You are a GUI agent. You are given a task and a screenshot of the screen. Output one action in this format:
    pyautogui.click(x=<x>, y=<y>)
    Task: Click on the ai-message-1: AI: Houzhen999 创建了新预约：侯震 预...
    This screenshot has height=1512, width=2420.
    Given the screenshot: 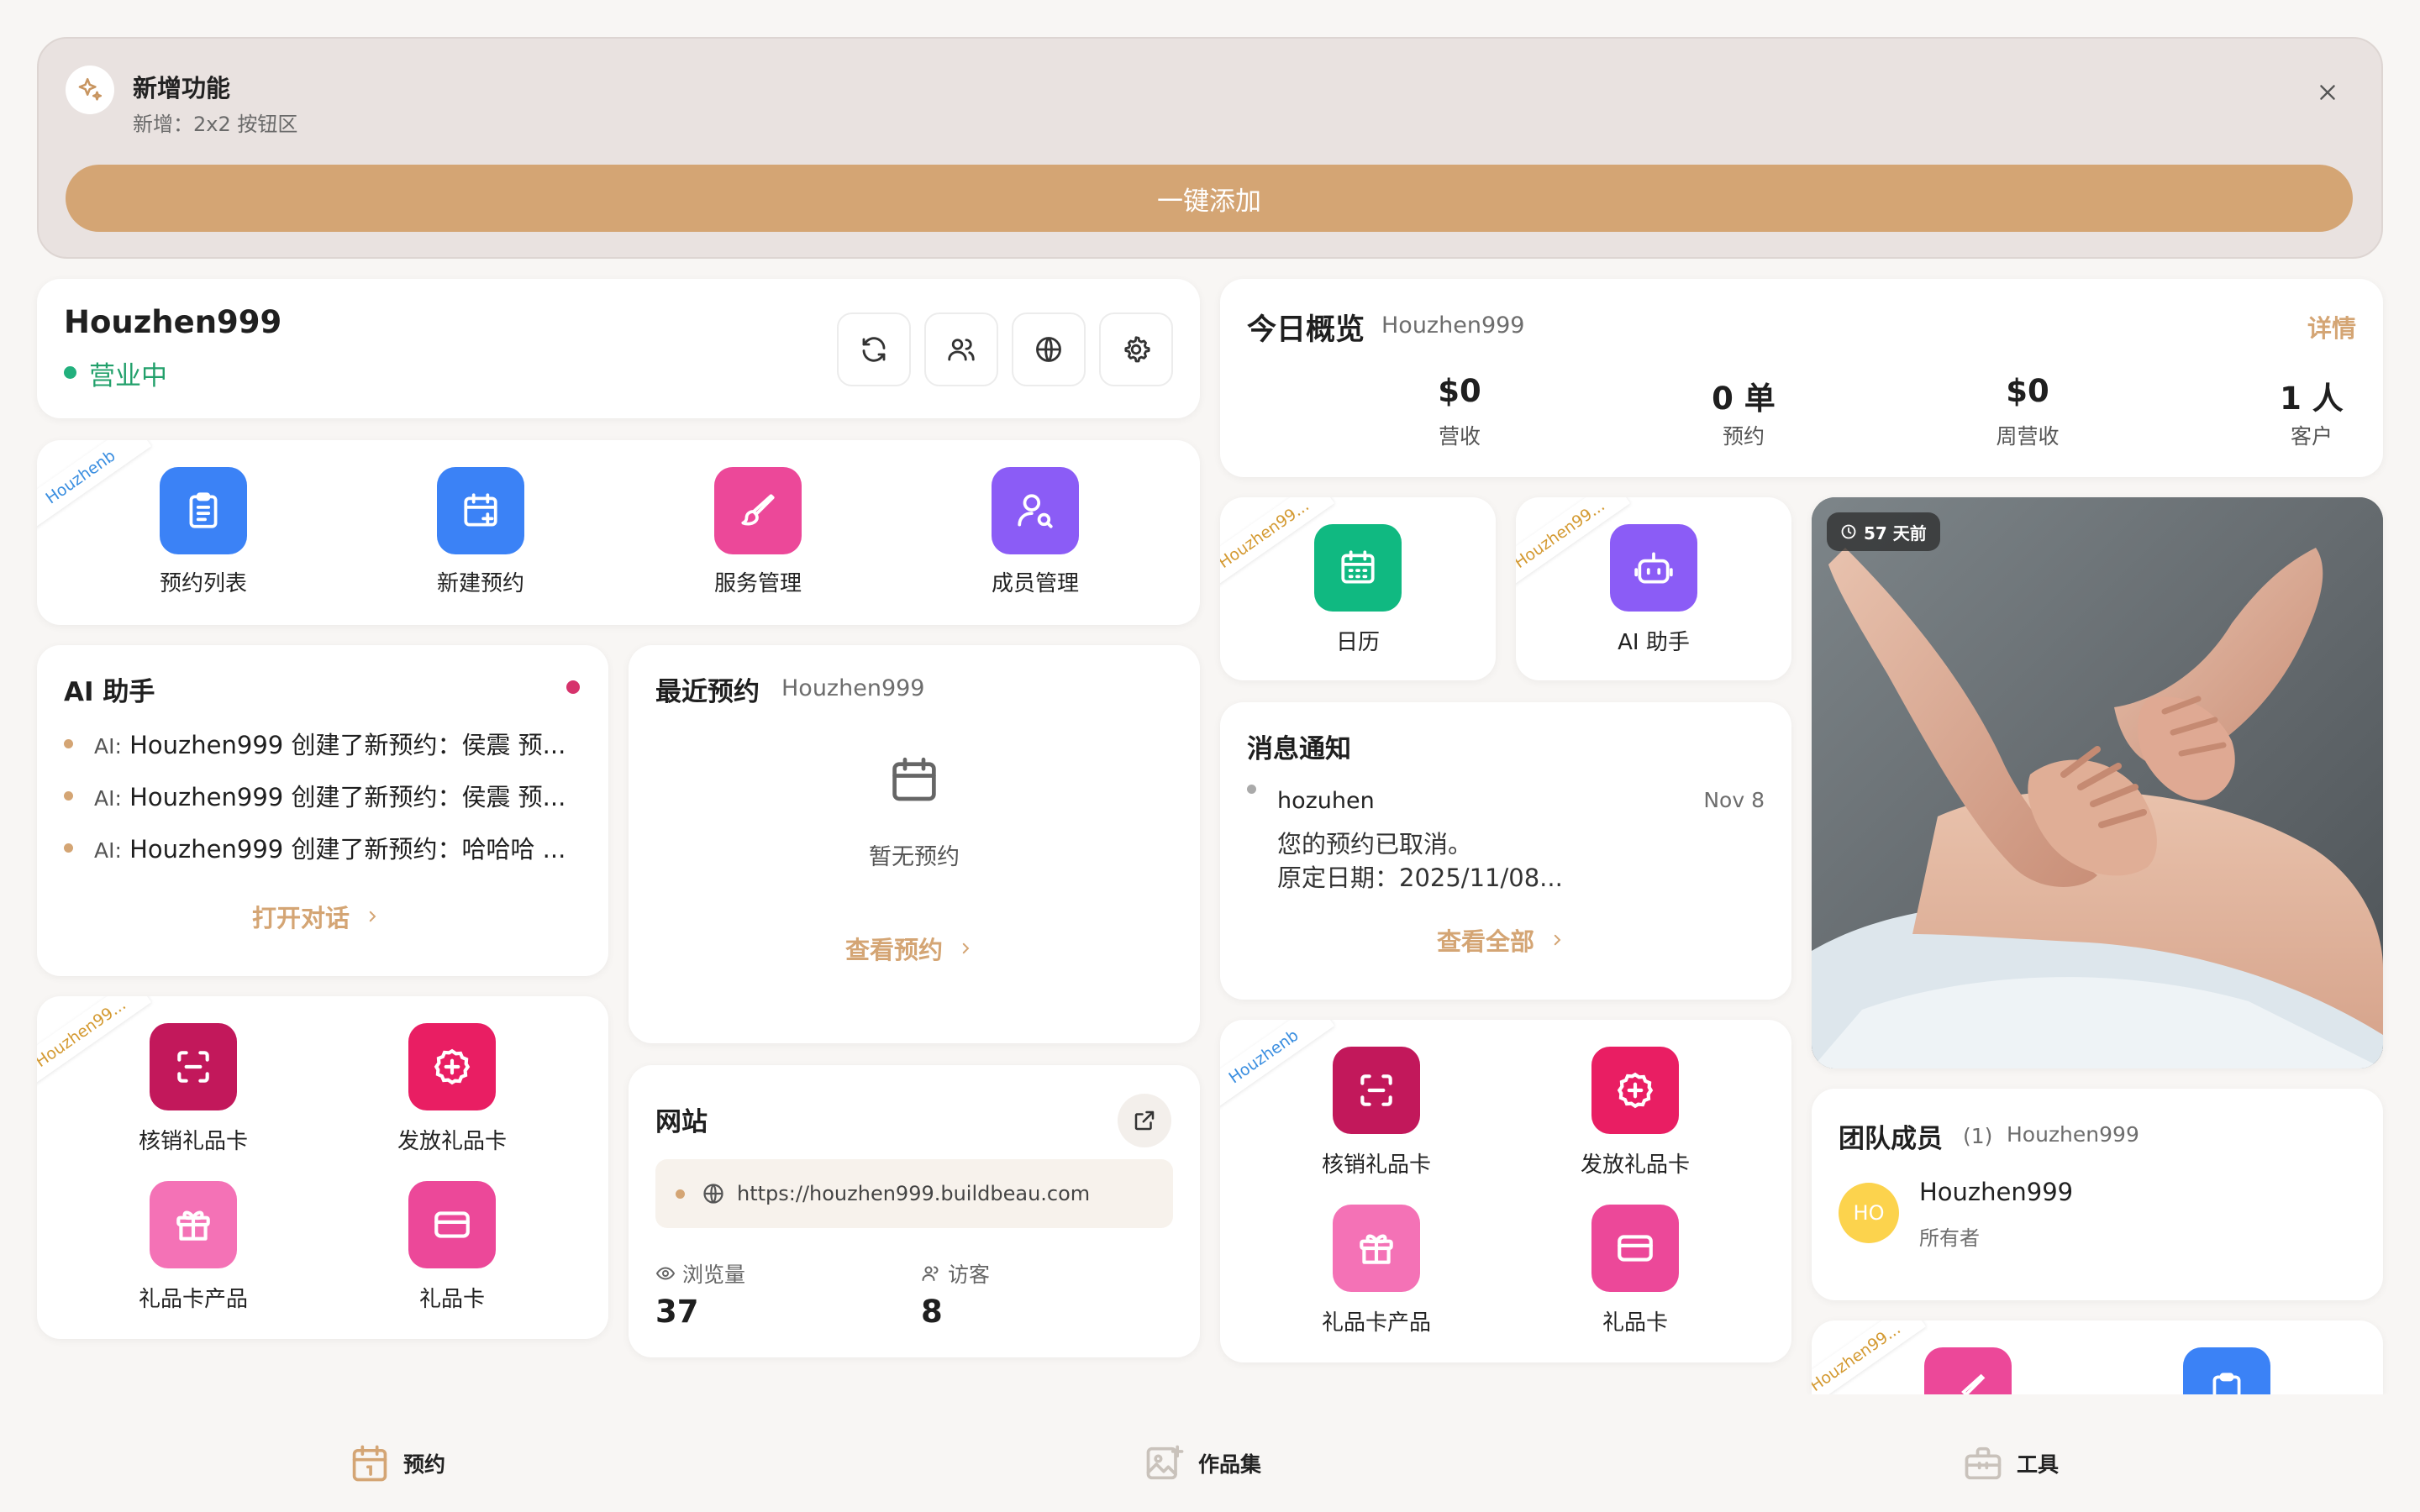 What is the action you would take?
    pyautogui.click(x=330, y=743)
    